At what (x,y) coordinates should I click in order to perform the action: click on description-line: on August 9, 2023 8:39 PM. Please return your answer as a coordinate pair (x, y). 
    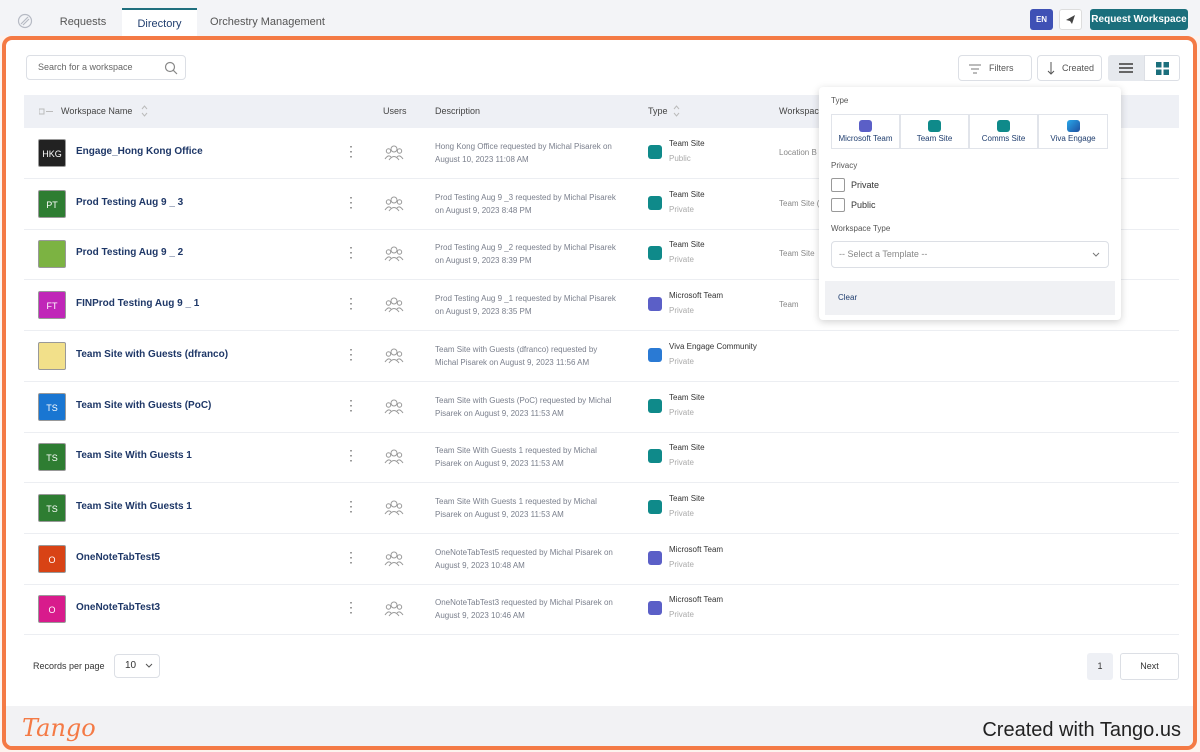
    Looking at the image, I should click on (483, 261).